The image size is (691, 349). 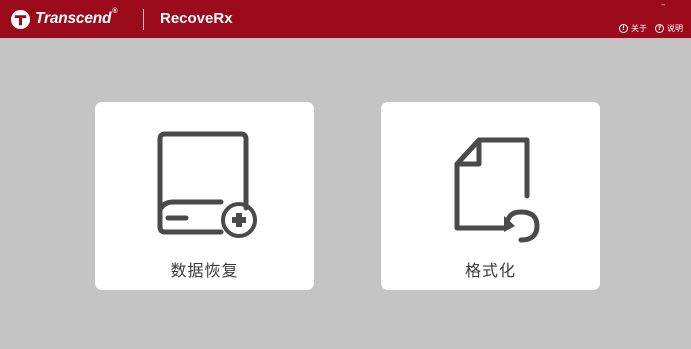 I want to click on about-label: 关于, so click(x=639, y=28).